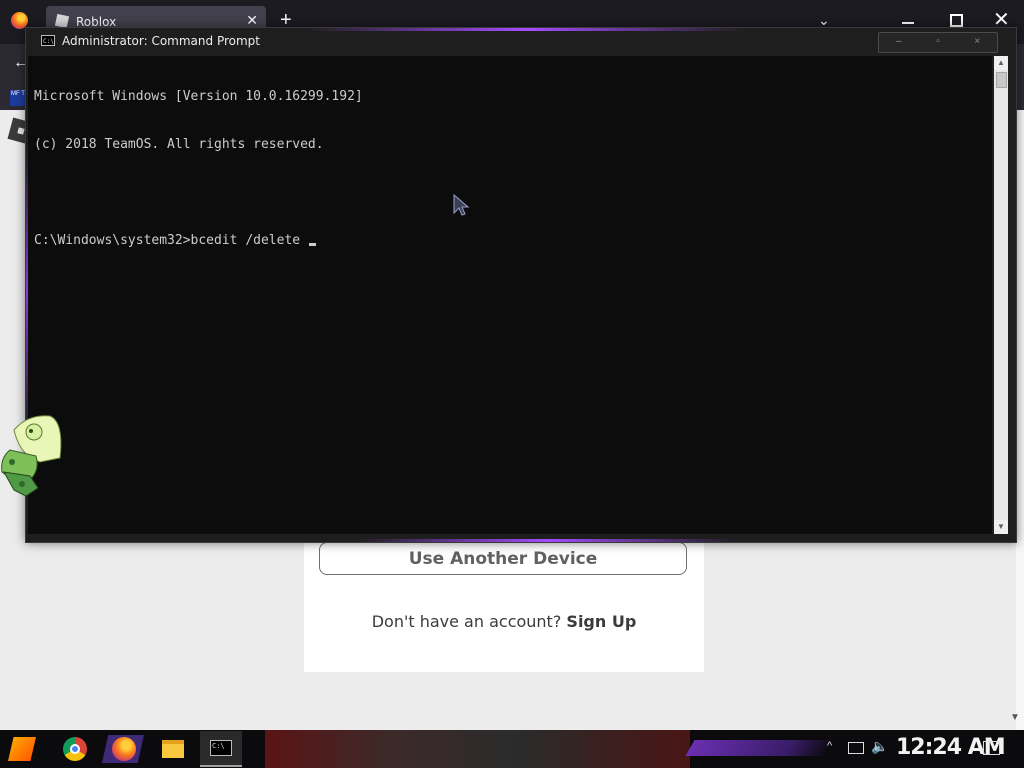  I want to click on page-scrollbar, so click(1020, 420).